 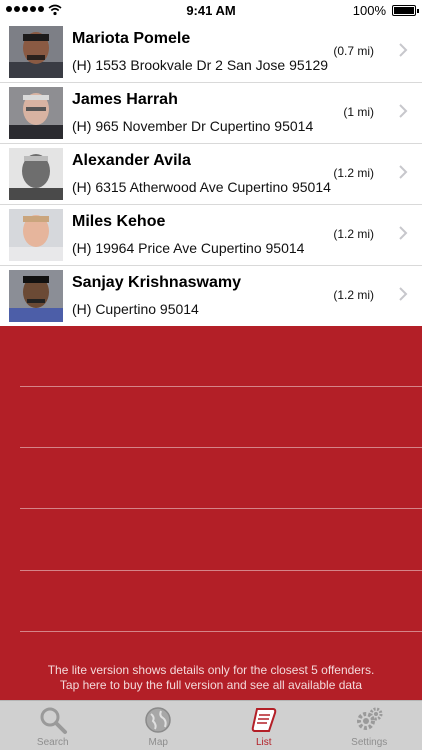 What do you see at coordinates (188, 248) in the screenshot?
I see `offender-address: (H) 19964 Price Ave Cupertino 95014` at bounding box center [188, 248].